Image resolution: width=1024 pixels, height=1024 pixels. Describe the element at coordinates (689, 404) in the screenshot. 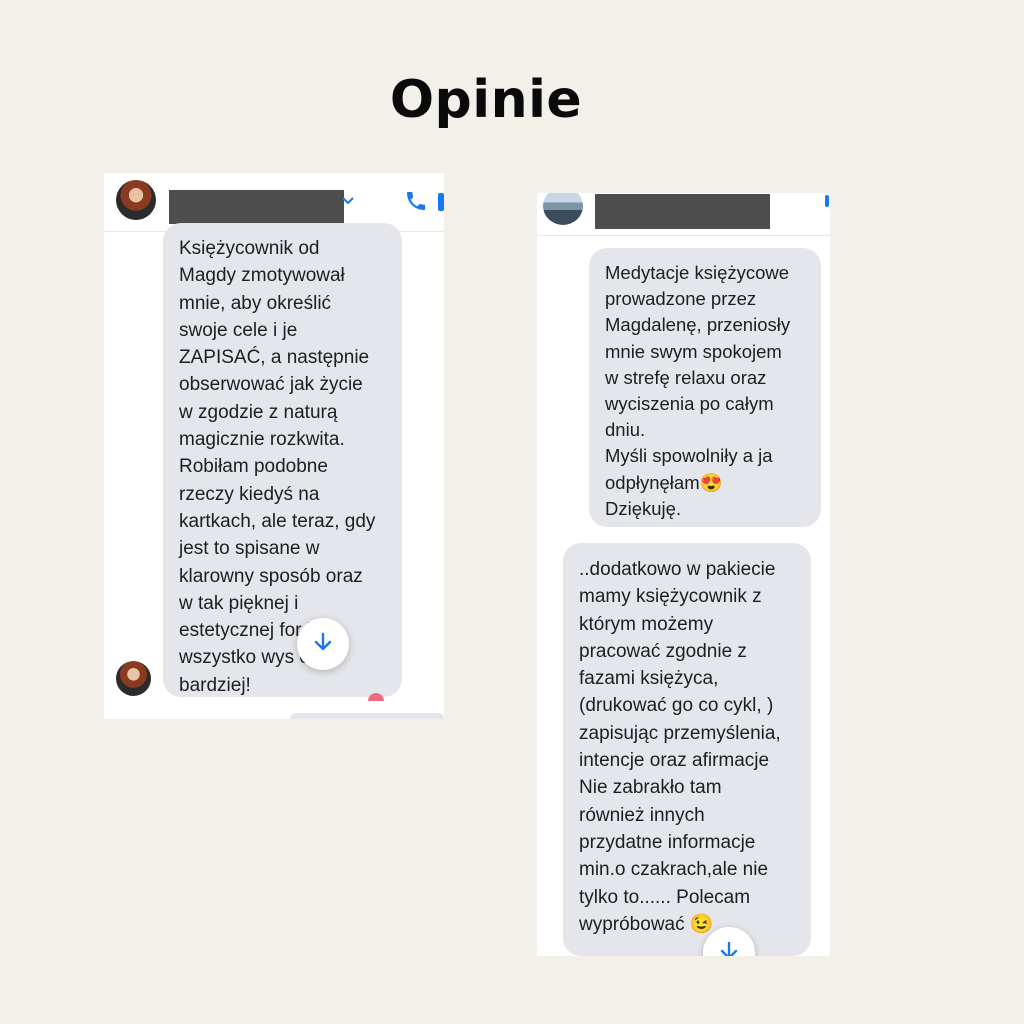

I see `message-line: wyciszenia po całym` at that location.